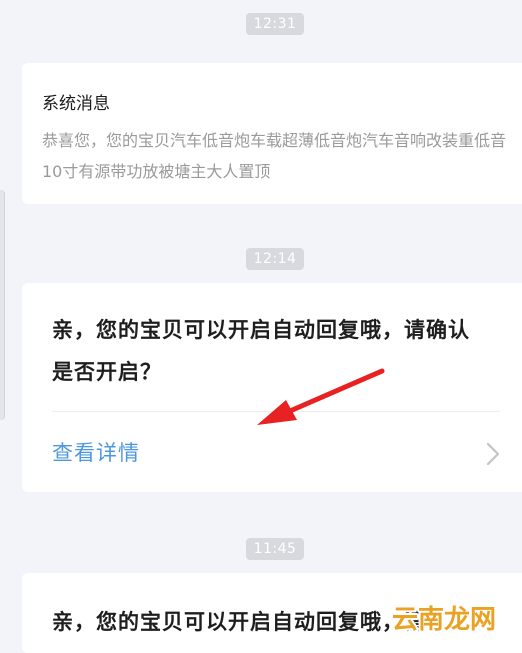 The image size is (522, 653). I want to click on left-edge-handle, so click(2, 305).